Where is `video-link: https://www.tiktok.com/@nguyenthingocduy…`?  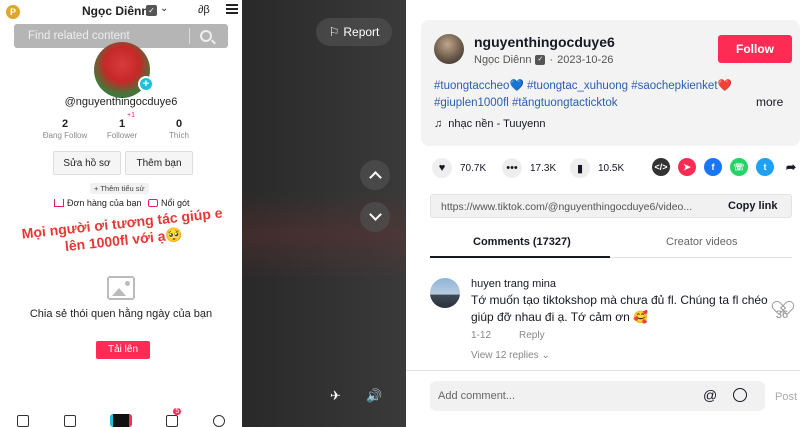 video-link: https://www.tiktok.com/@nguyenthingocduy… is located at coordinates (576, 207).